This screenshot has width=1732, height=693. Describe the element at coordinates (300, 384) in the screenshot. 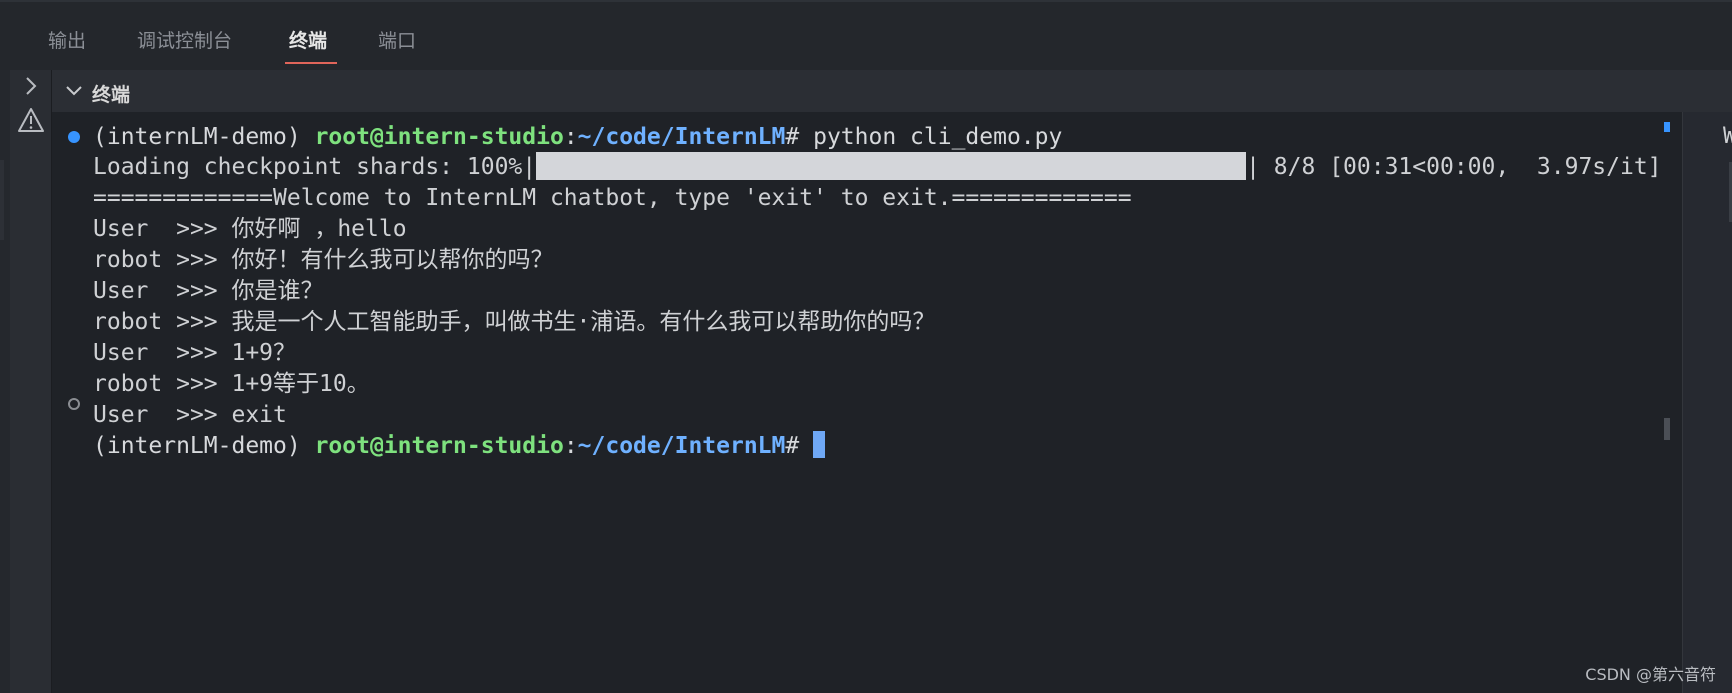

I see `chat-text: 1+9等于10。` at that location.